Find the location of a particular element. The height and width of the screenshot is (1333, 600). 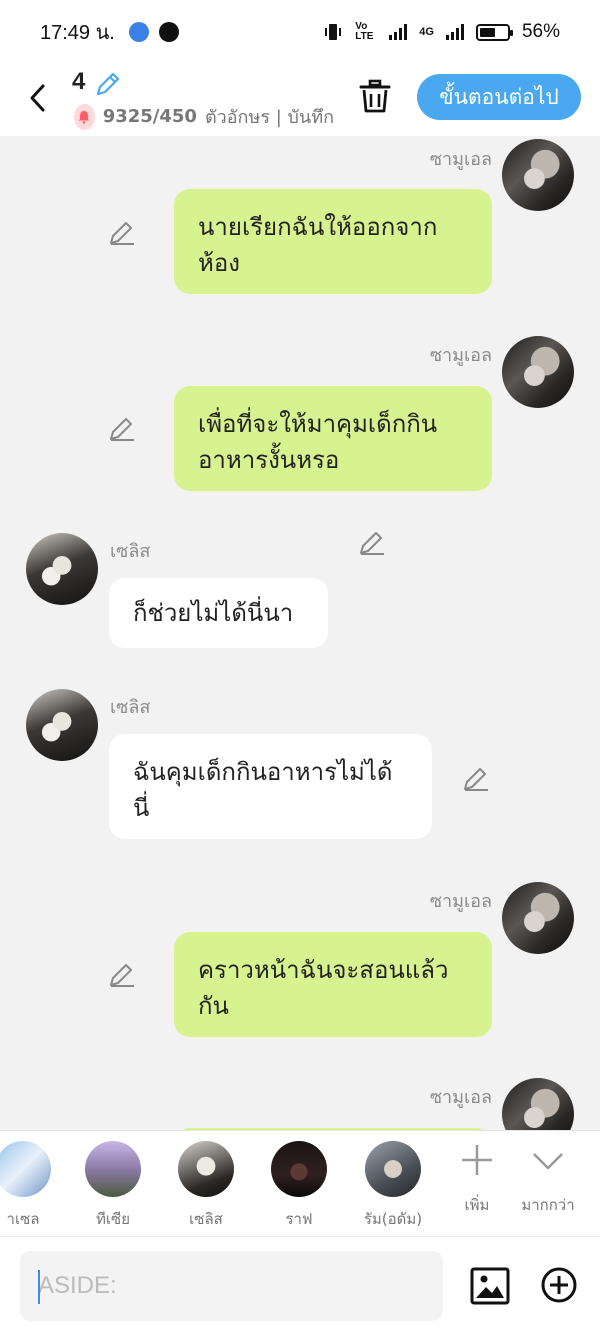

next-step-button: ขั้นตอนต่อไป is located at coordinates (499, 97).